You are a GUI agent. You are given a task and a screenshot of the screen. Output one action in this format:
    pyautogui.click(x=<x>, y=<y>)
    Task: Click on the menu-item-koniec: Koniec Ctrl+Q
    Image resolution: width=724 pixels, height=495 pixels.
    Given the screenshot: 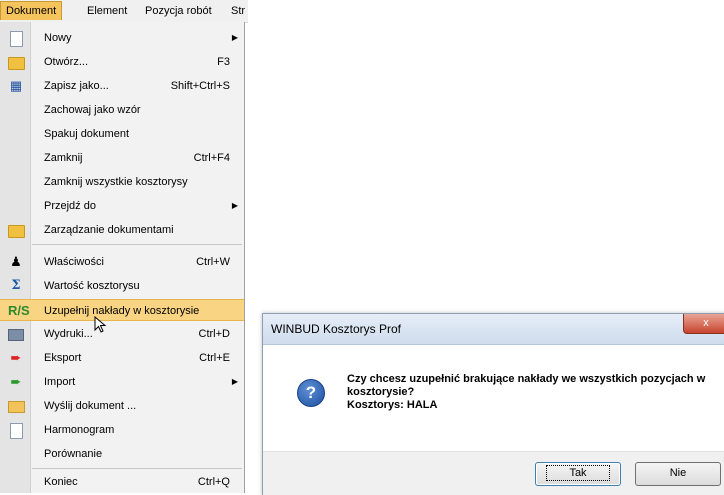 What is the action you would take?
    pyautogui.click(x=122, y=482)
    